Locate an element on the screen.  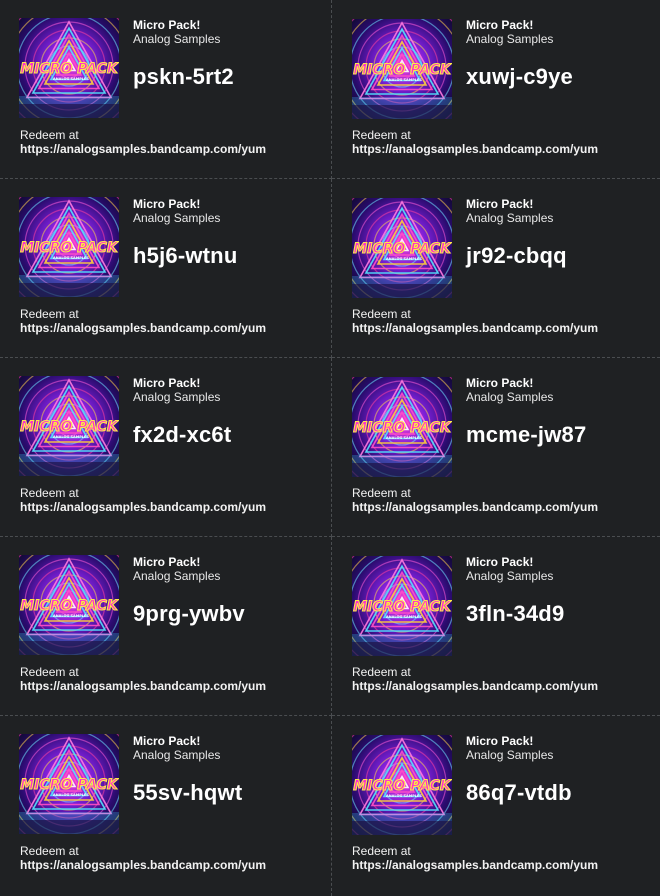
download-code: h5j6-wtnu is located at coordinates (185, 255).